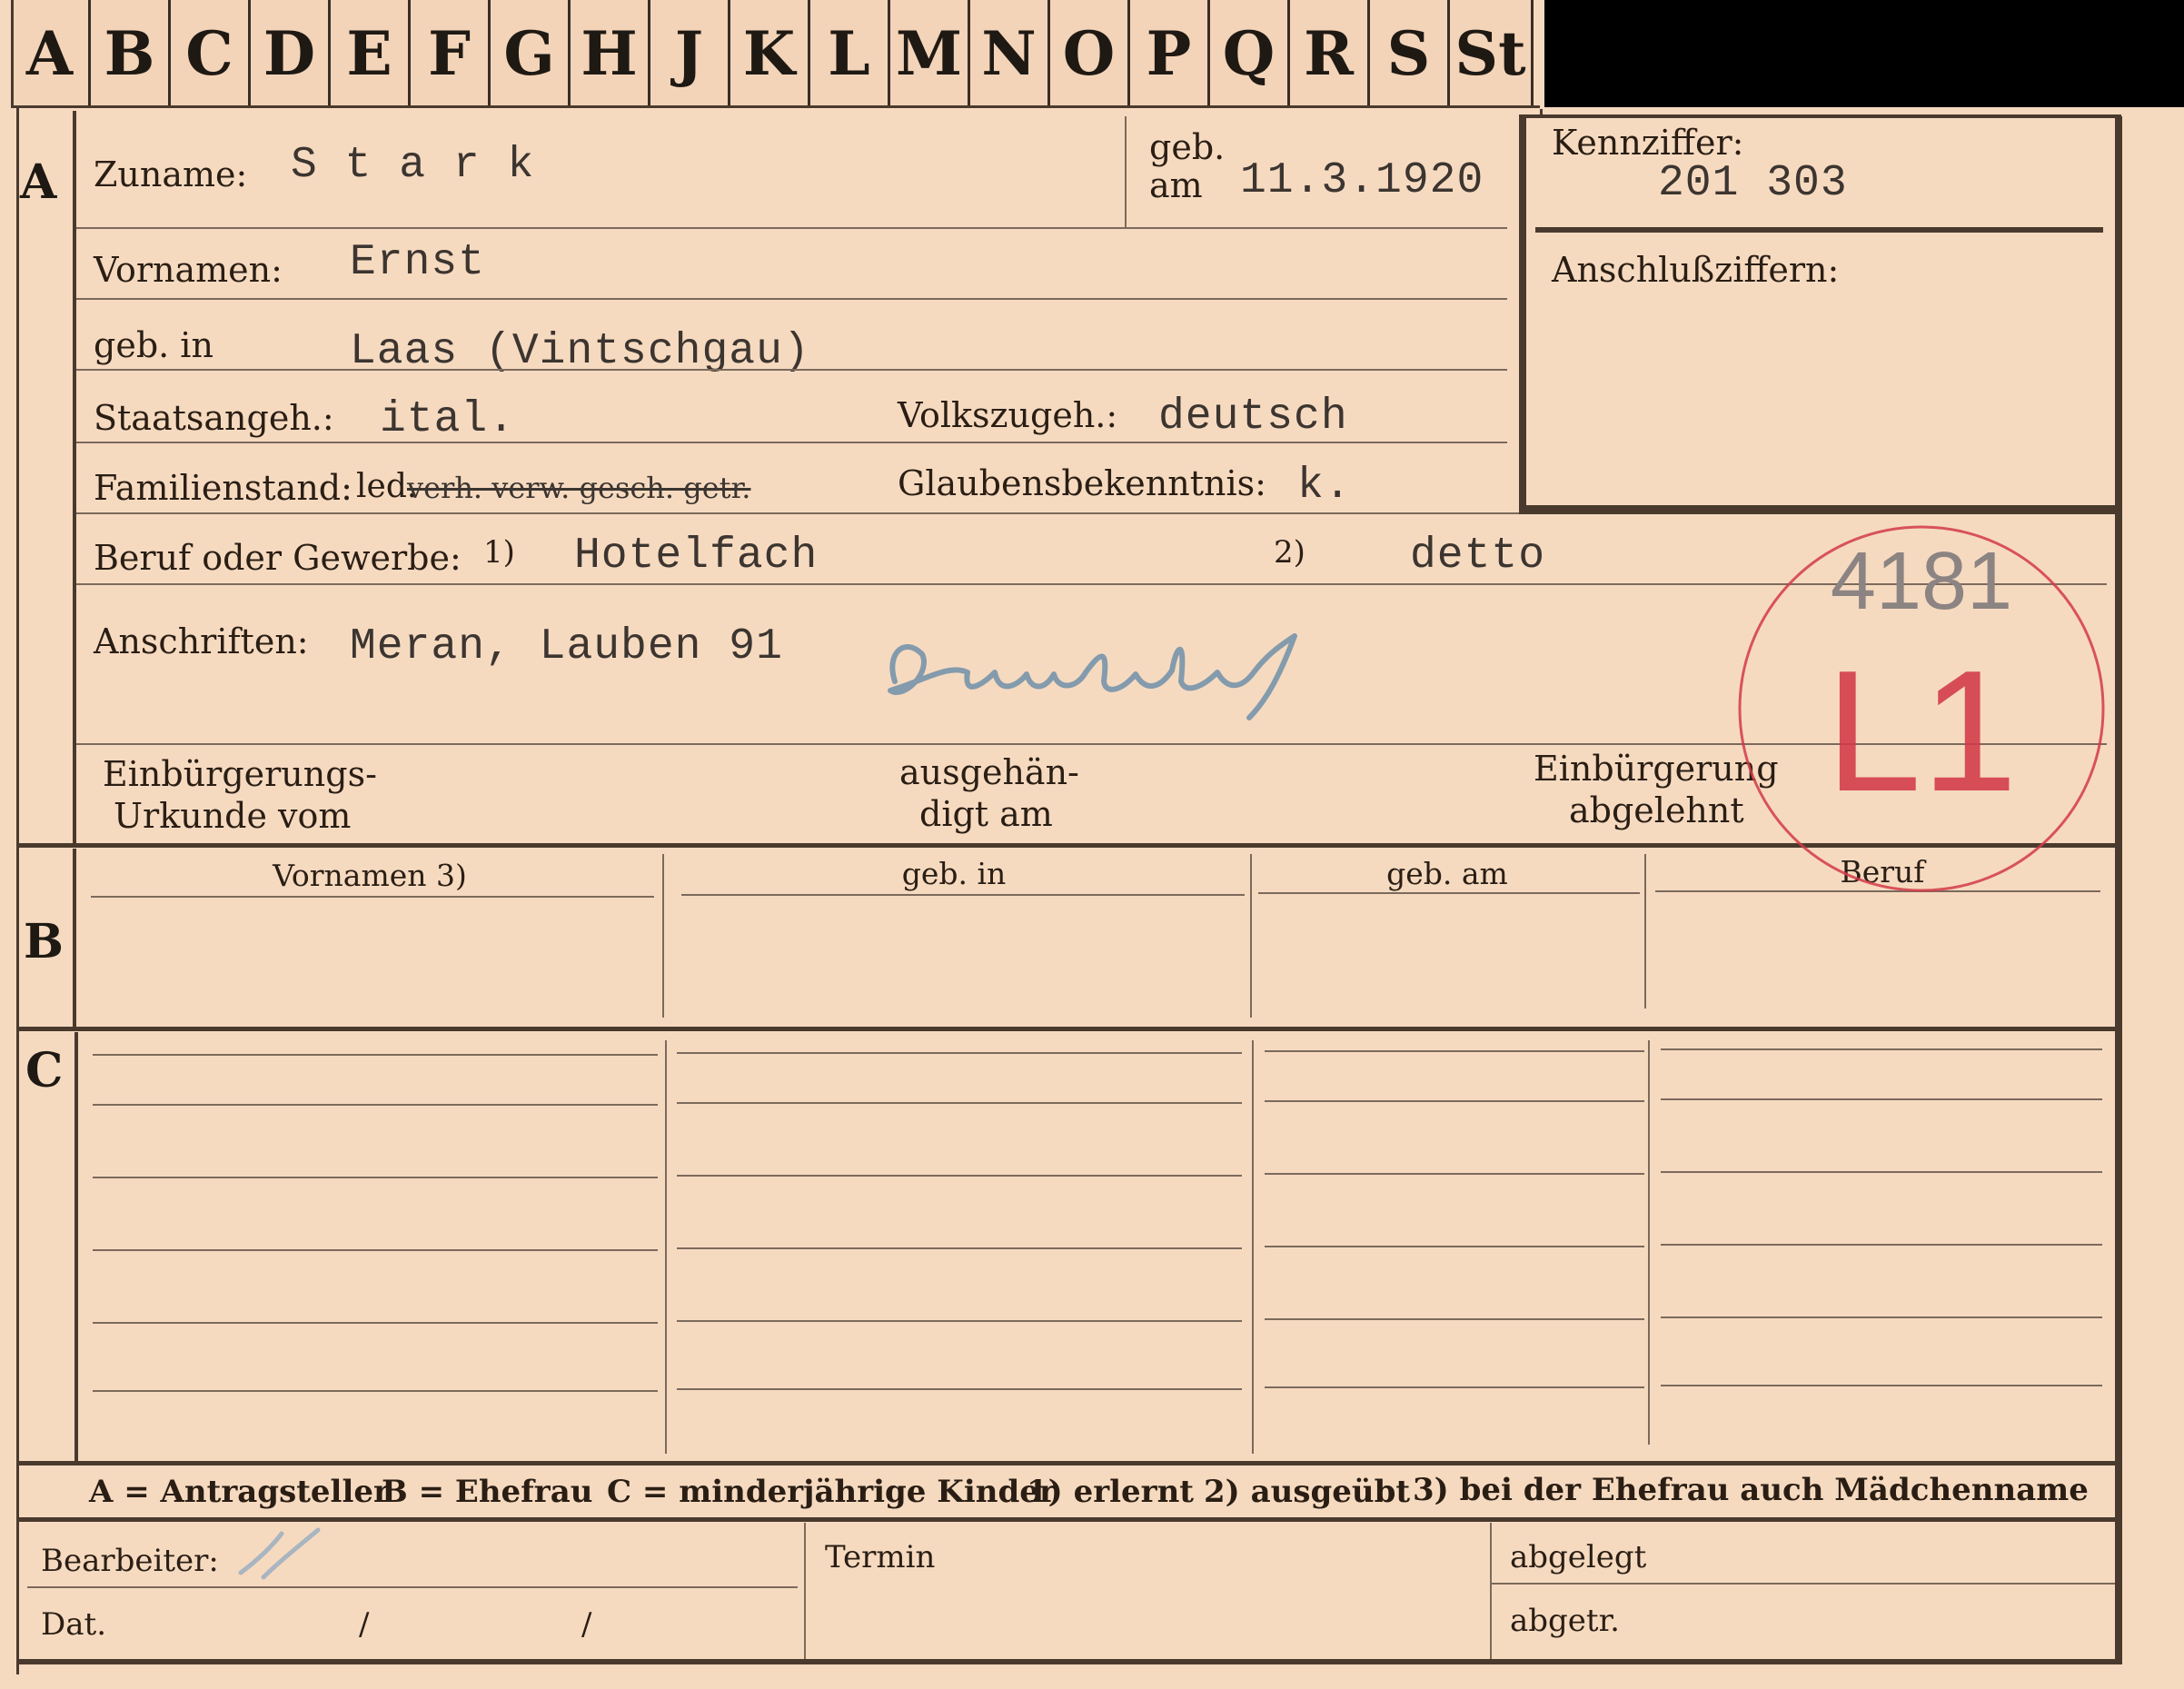 The image size is (2184, 1689). I want to click on glaubens-label: Glaubensbekenntnis:, so click(1082, 483).